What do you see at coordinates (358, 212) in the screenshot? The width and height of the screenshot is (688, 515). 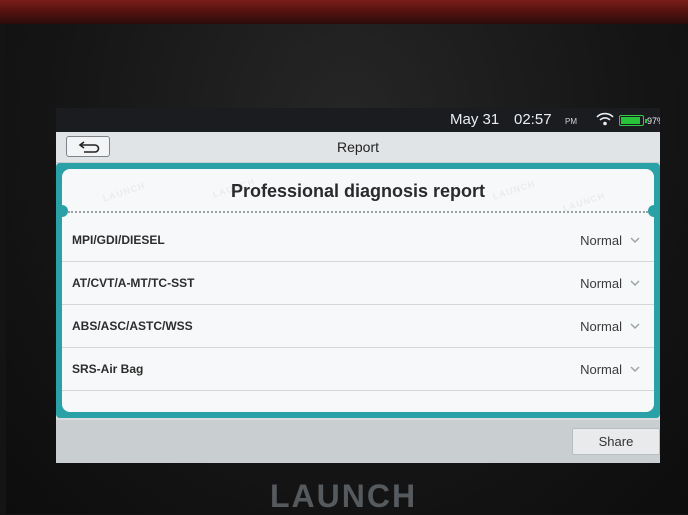 I see `dotted-divider` at bounding box center [358, 212].